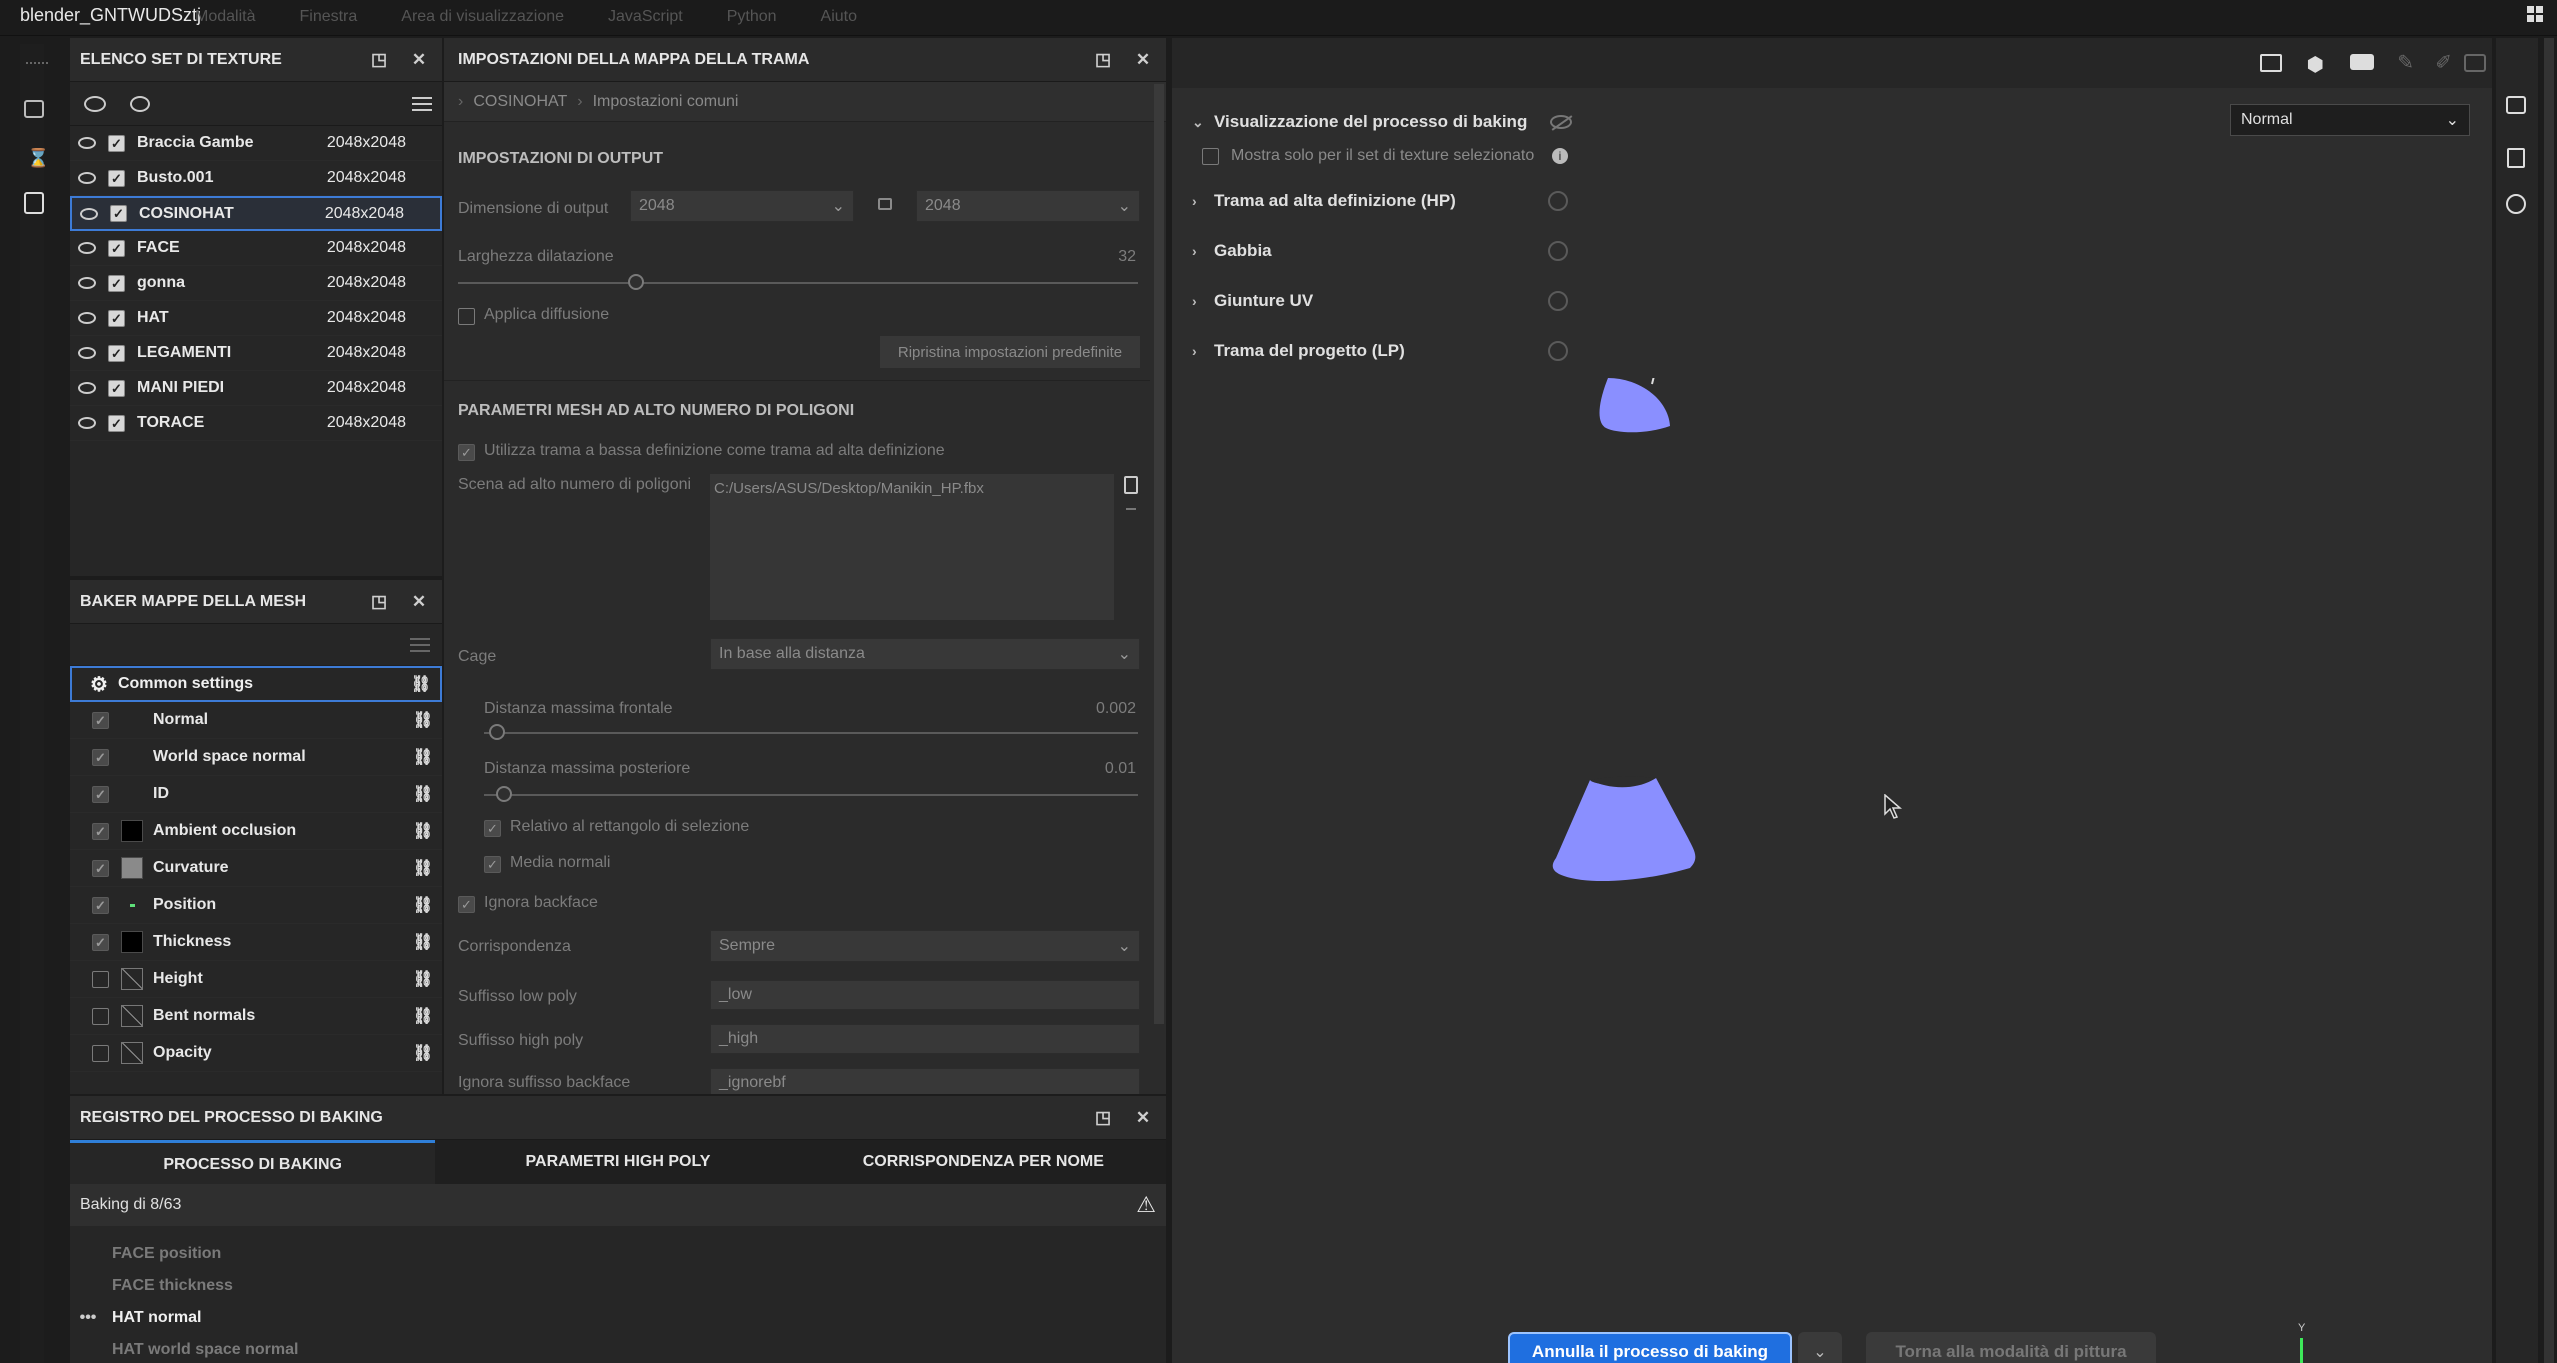 The width and height of the screenshot is (2557, 1363). What do you see at coordinates (256, 868) in the screenshot?
I see `baker-map-row: ✓ Curvature ⛓` at bounding box center [256, 868].